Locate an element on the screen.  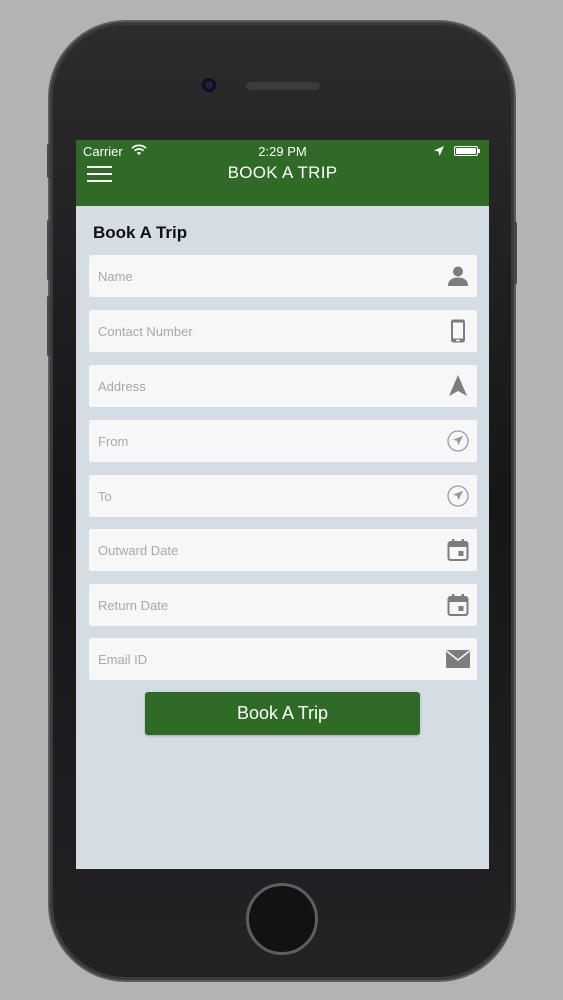
front-camera is located at coordinates (209, 85).